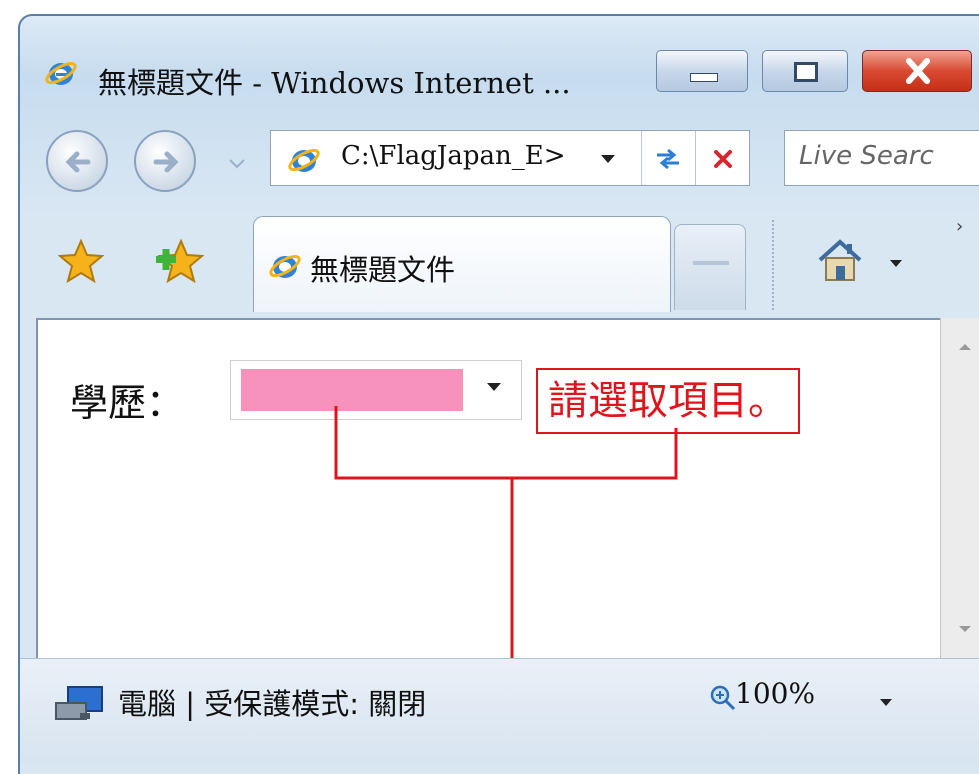 This screenshot has height=774, width=979. I want to click on tab-untitled: 無標題文件, so click(462, 264).